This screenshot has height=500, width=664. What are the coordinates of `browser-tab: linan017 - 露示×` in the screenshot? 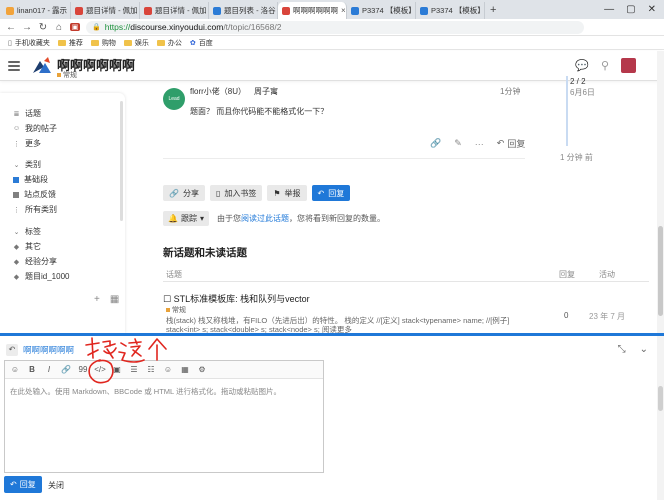 It's located at (36, 10).